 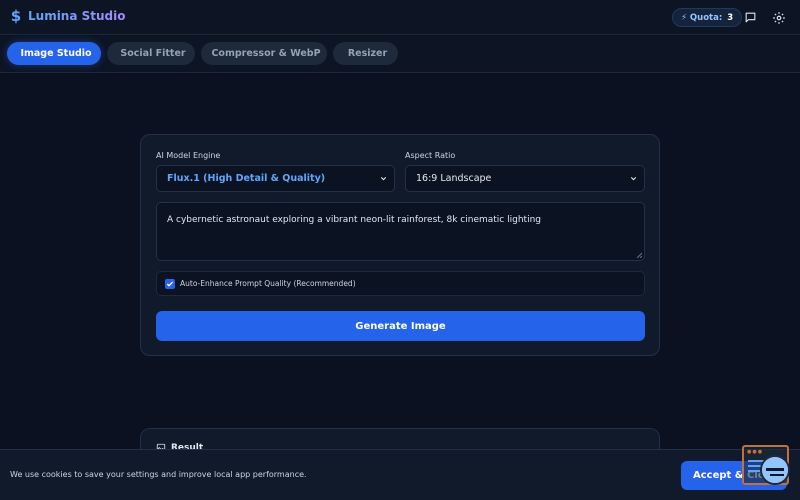 What do you see at coordinates (730, 17) in the screenshot?
I see `quota-value: 3` at bounding box center [730, 17].